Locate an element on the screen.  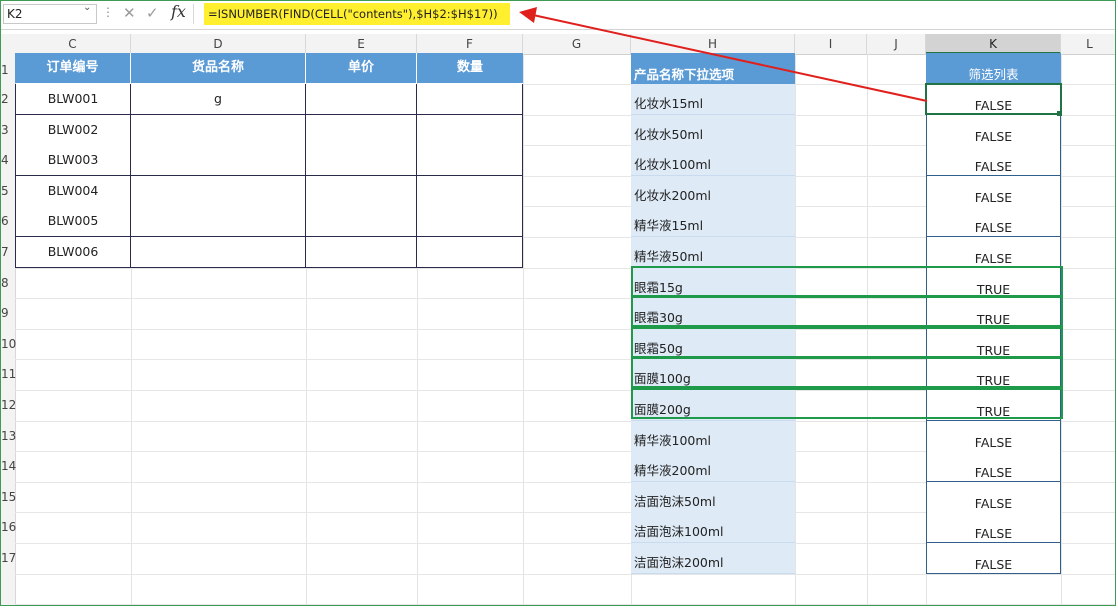
arrow-head is located at coordinates (528, 15).